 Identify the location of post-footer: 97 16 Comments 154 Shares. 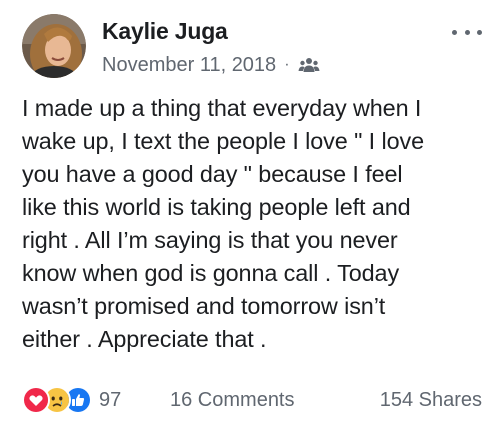
(252, 401).